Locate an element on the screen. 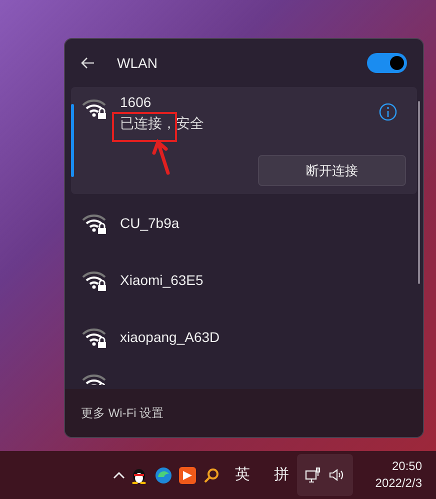 This screenshot has width=436, height=499. chevron-up-icon is located at coordinates (119, 475).